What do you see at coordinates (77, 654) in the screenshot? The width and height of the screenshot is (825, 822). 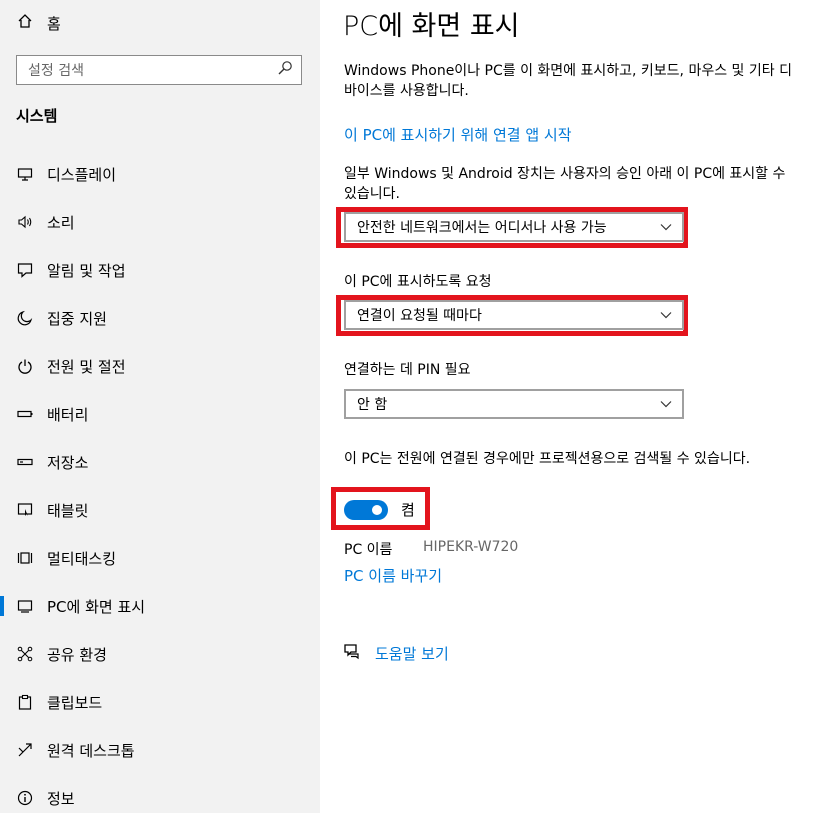 I see `sidebar-item-label: 공유 환경` at bounding box center [77, 654].